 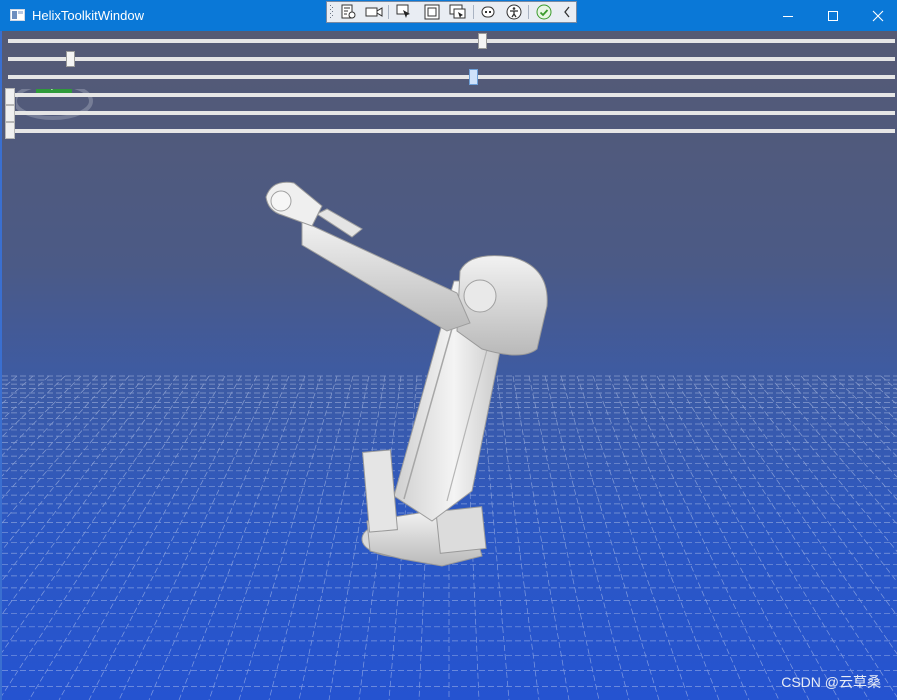 What do you see at coordinates (831, 682) in the screenshot?
I see `csdn-watermark: CSDN @云草桑` at bounding box center [831, 682].